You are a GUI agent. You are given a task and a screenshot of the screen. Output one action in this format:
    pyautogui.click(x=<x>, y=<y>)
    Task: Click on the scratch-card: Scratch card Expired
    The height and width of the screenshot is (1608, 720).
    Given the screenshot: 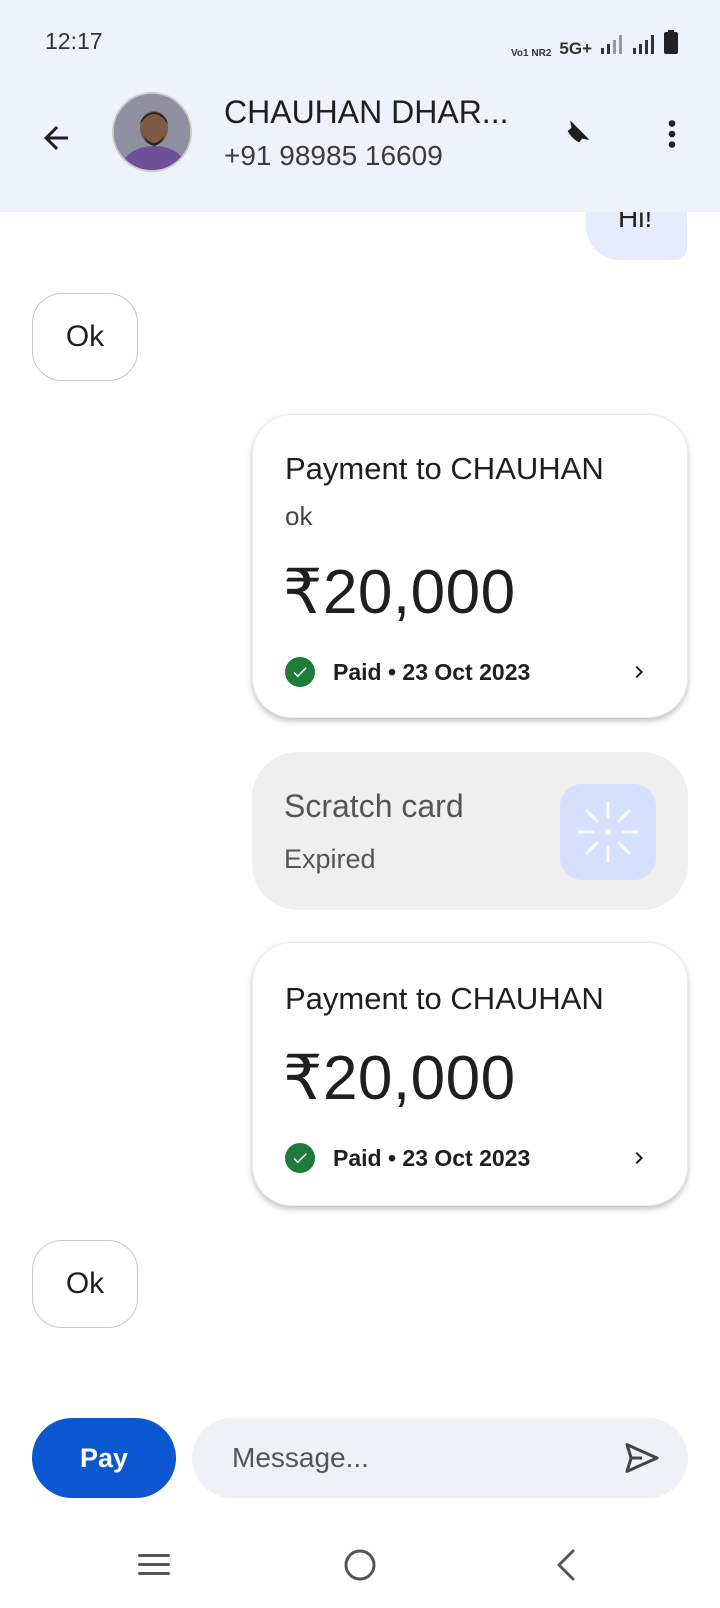 What is the action you would take?
    pyautogui.click(x=470, y=831)
    